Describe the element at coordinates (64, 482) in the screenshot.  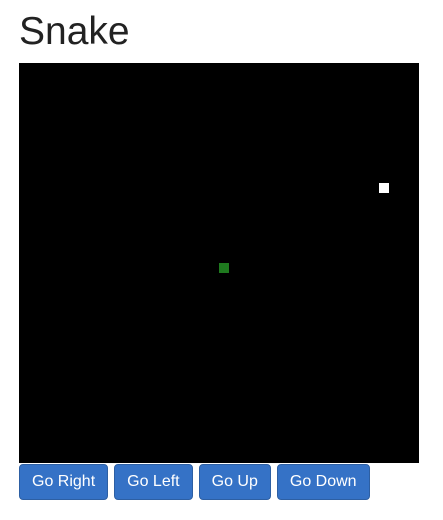
I see `go-right-button: Go Right` at that location.